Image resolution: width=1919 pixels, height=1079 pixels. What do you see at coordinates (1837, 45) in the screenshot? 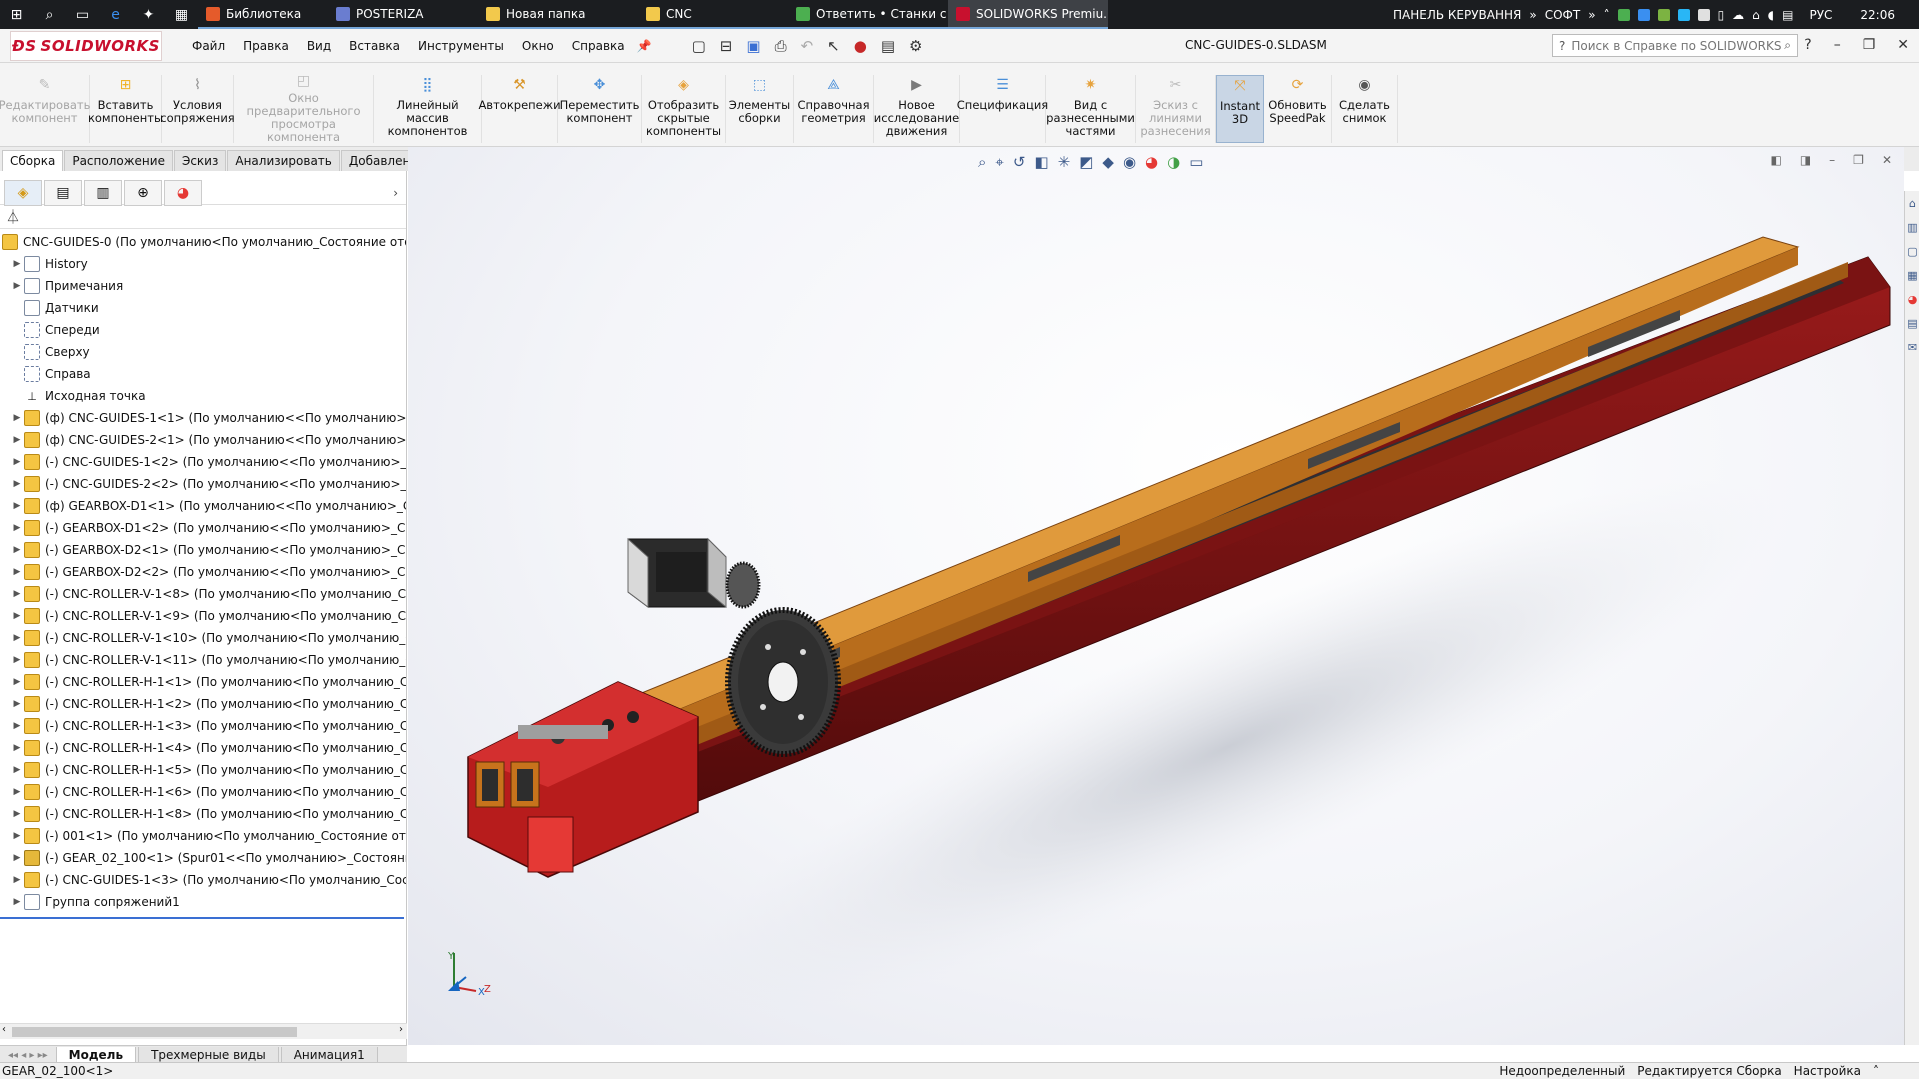
I see `minimize-icon: –` at bounding box center [1837, 45].